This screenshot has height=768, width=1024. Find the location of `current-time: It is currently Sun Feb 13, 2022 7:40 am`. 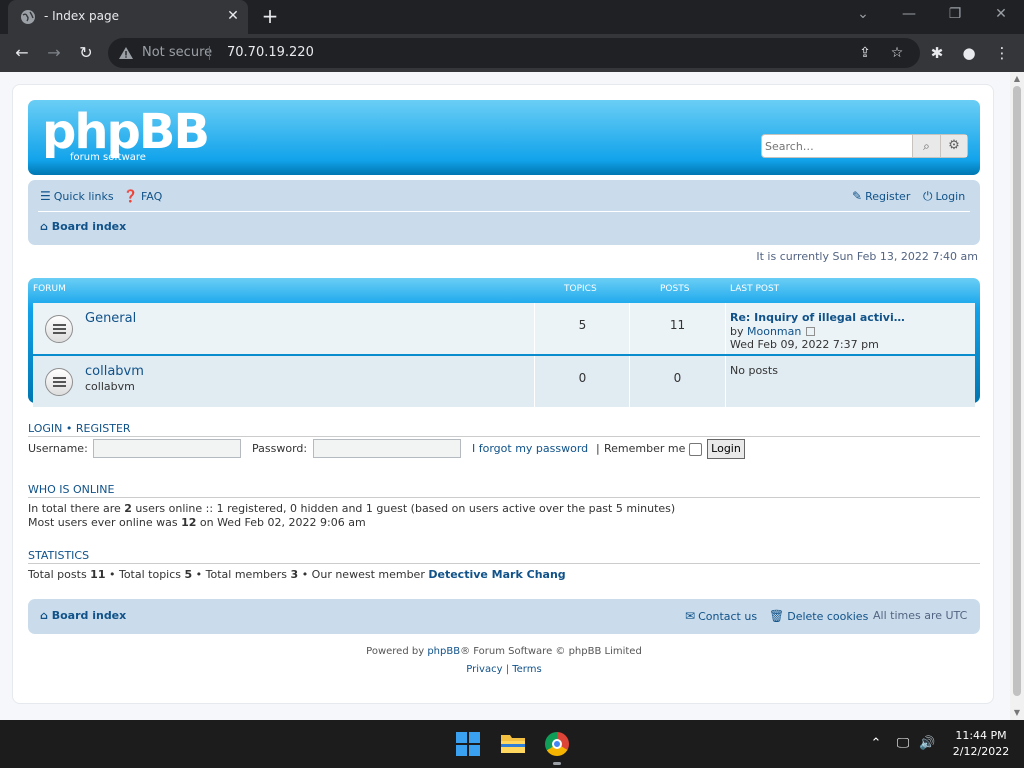

current-time: It is currently Sun Feb 13, 2022 7:40 am is located at coordinates (867, 256).